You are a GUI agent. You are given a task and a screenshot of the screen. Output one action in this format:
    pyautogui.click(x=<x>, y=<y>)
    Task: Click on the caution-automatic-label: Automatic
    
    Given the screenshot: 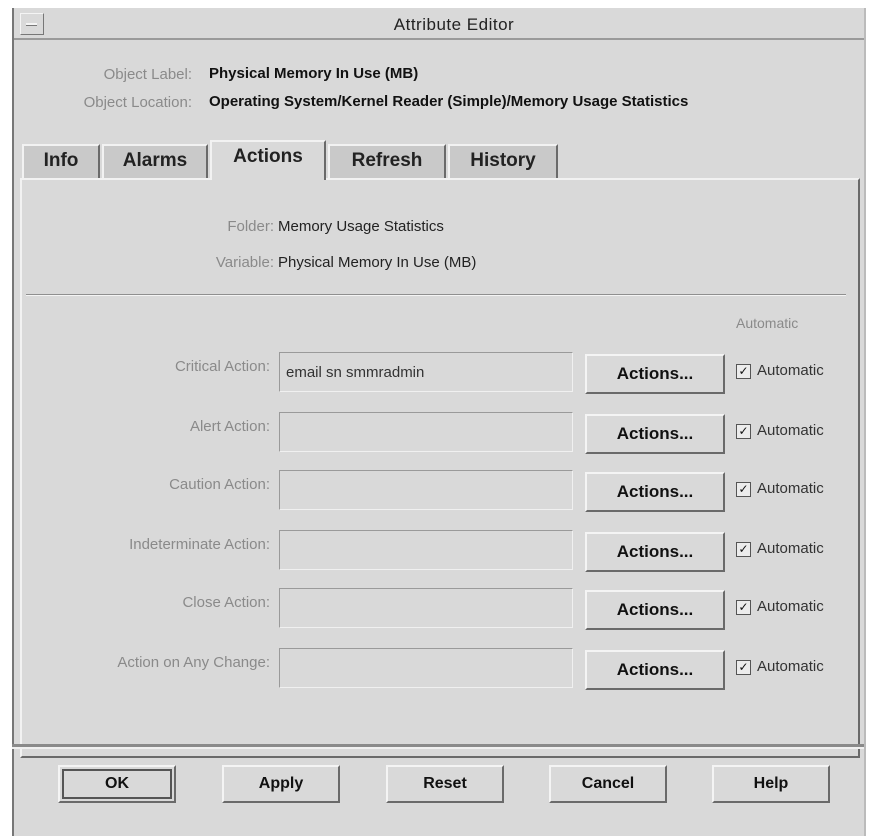 What is the action you would take?
    pyautogui.click(x=790, y=488)
    